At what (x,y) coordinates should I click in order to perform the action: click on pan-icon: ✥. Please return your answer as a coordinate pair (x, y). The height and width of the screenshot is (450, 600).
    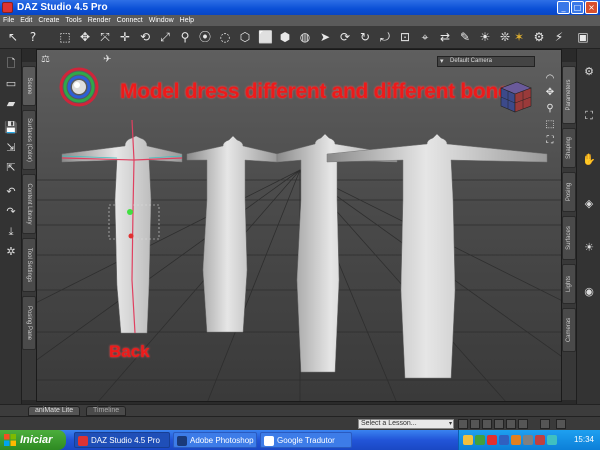
    Looking at the image, I should click on (550, 93).